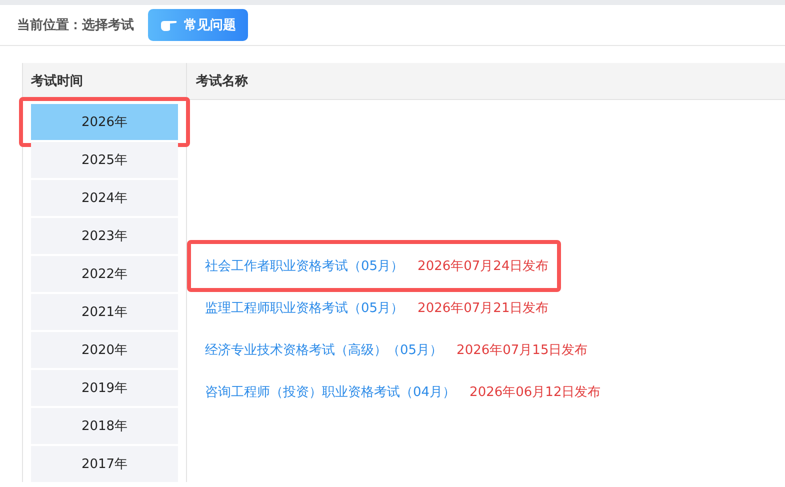 The image size is (785, 487). I want to click on publish-date: 2026年07月21日发布, so click(483, 308).